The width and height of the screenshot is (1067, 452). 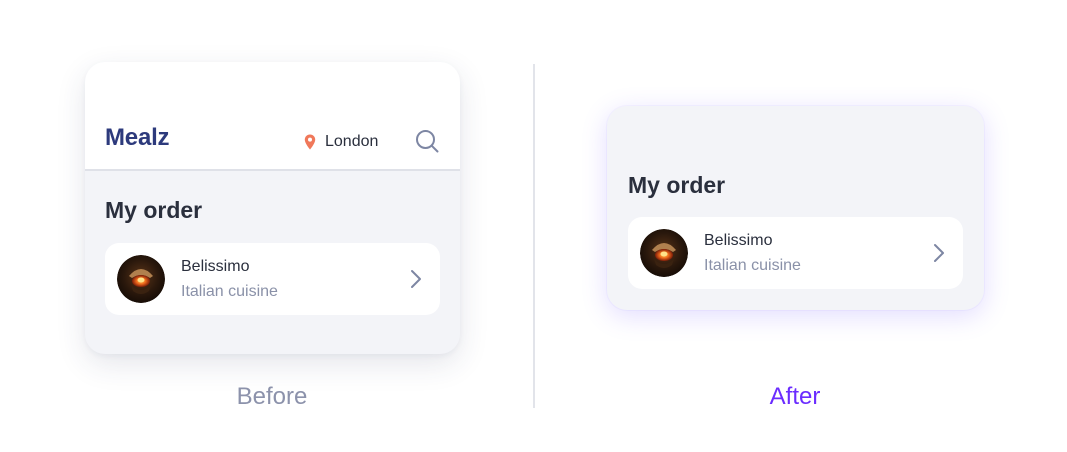 I want to click on search-icon, so click(x=427, y=141).